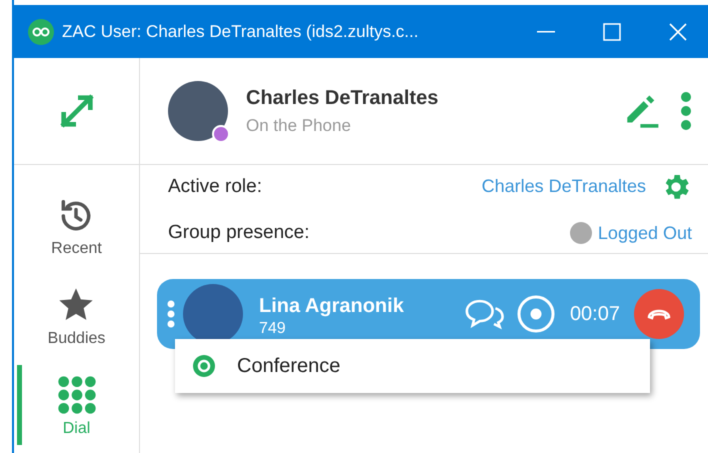 The image size is (708, 453). I want to click on close-icon, so click(678, 31).